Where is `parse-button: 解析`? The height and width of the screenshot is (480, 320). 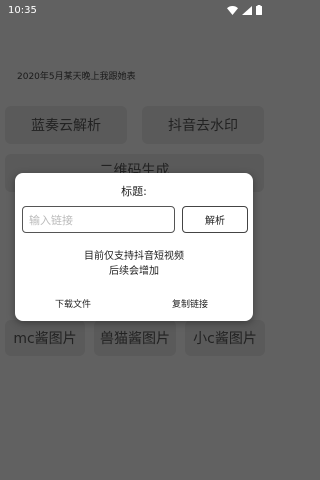
parse-button: 解析 is located at coordinates (215, 219).